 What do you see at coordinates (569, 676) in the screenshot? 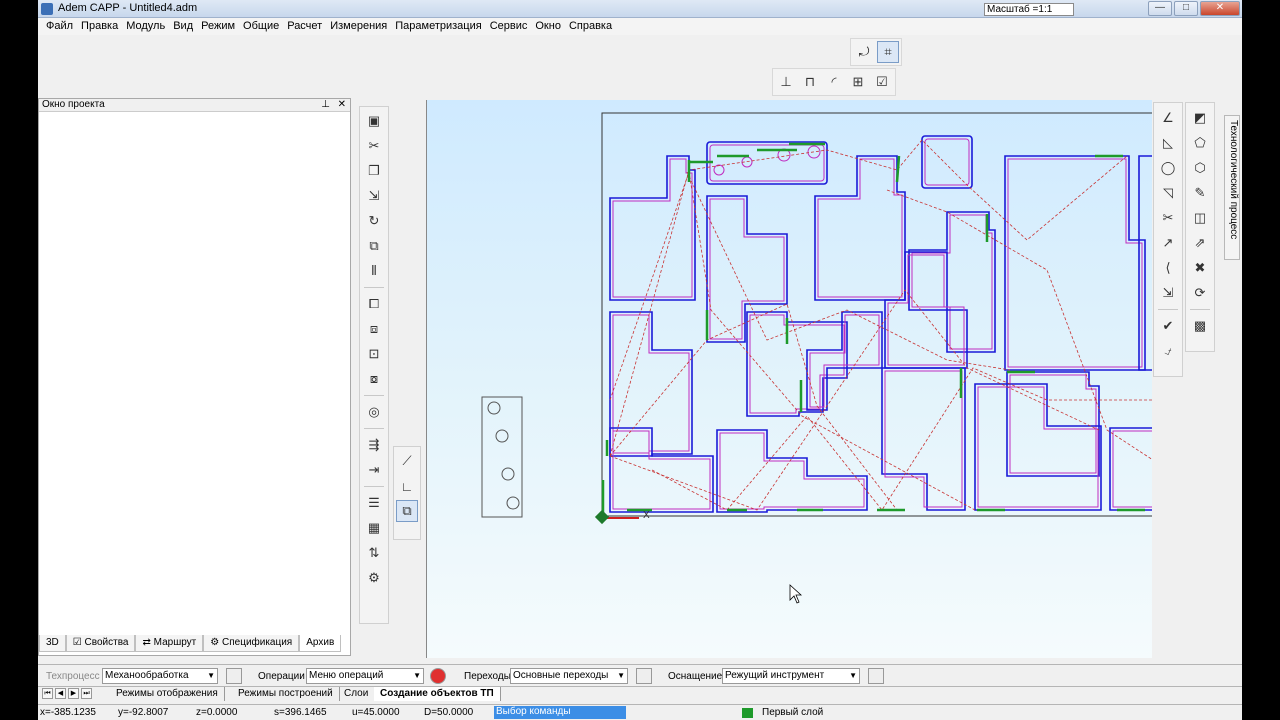
I see `transitions-select: Основные переходы ▼` at bounding box center [569, 676].